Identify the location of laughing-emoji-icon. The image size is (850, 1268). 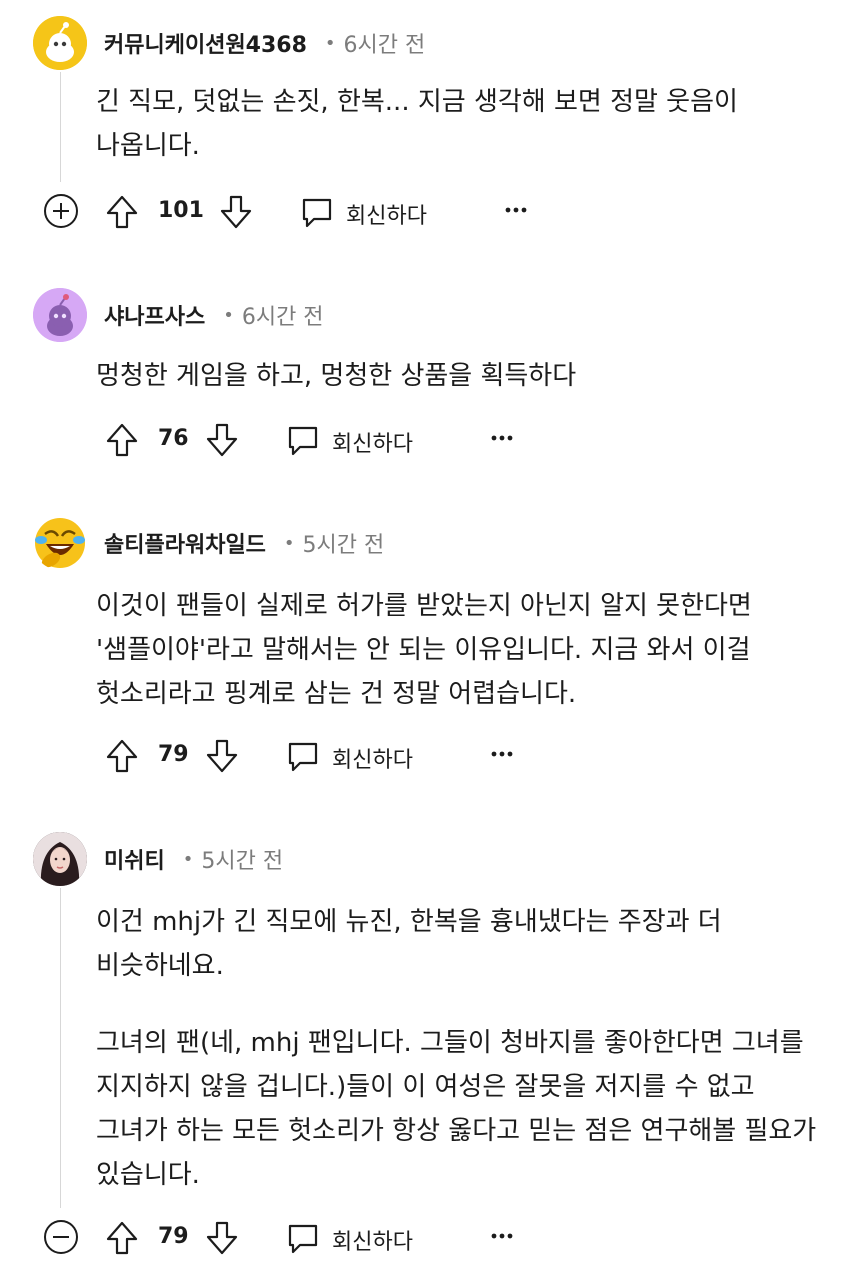
(60, 543).